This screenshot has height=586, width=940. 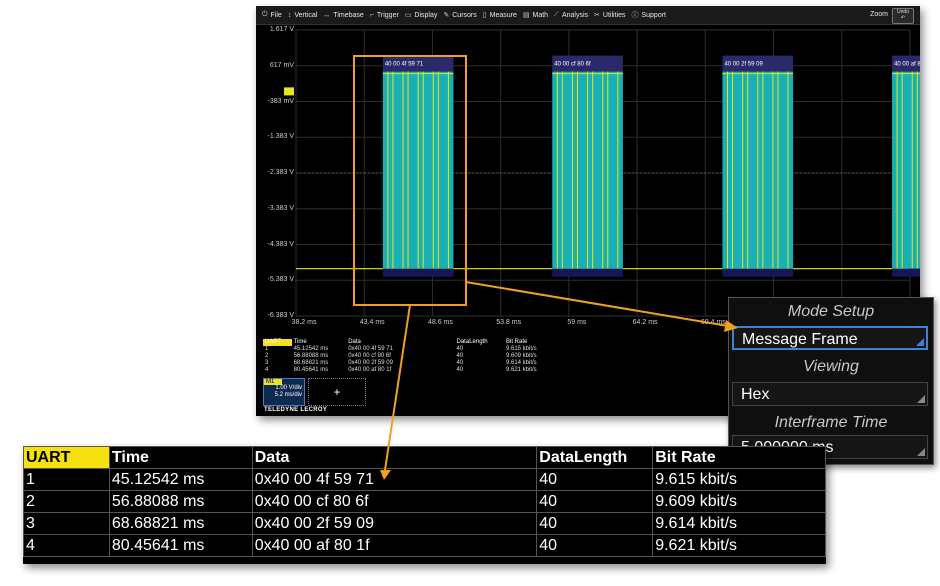 I want to click on header-cell: DataLength, so click(x=595, y=457).